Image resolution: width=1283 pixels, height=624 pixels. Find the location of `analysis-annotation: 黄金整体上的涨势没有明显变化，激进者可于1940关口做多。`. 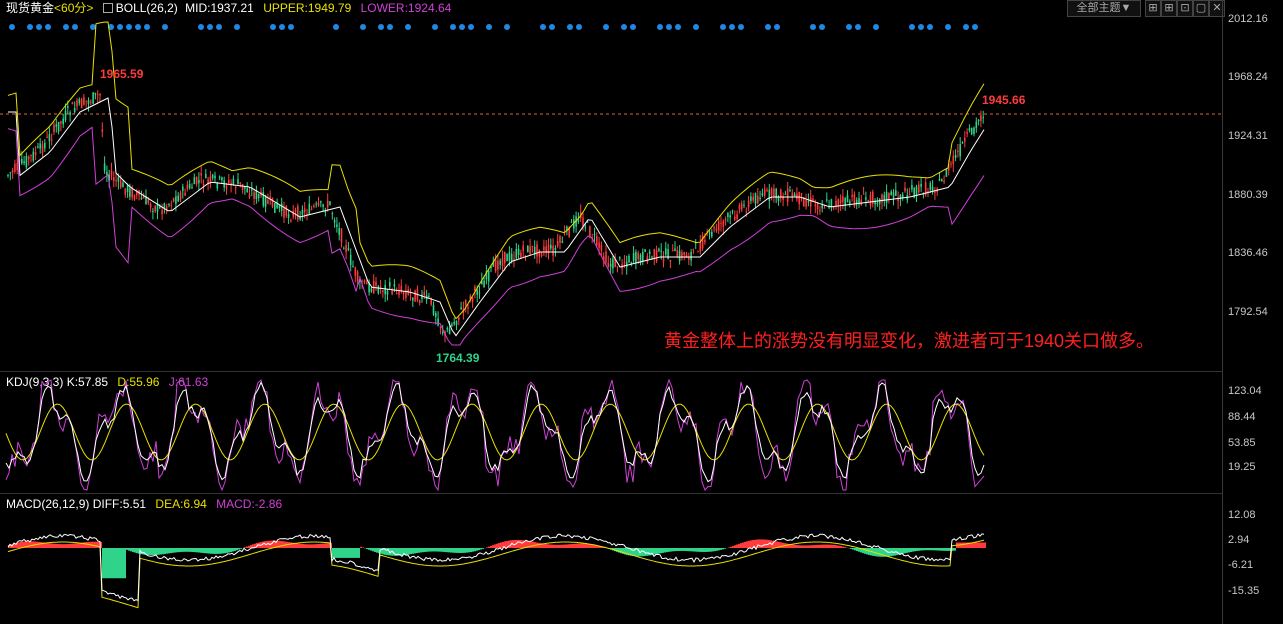

analysis-annotation: 黄金整体上的涨势没有明显变化，激进者可于1940关口做多。 is located at coordinates (909, 341).